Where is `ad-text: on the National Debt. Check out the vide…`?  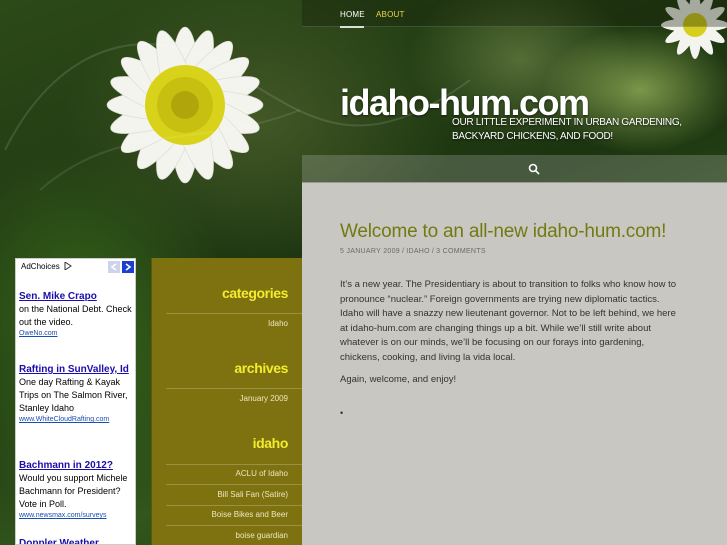
ad-text: on the National Debt. Check out the vide… is located at coordinates (75, 315).